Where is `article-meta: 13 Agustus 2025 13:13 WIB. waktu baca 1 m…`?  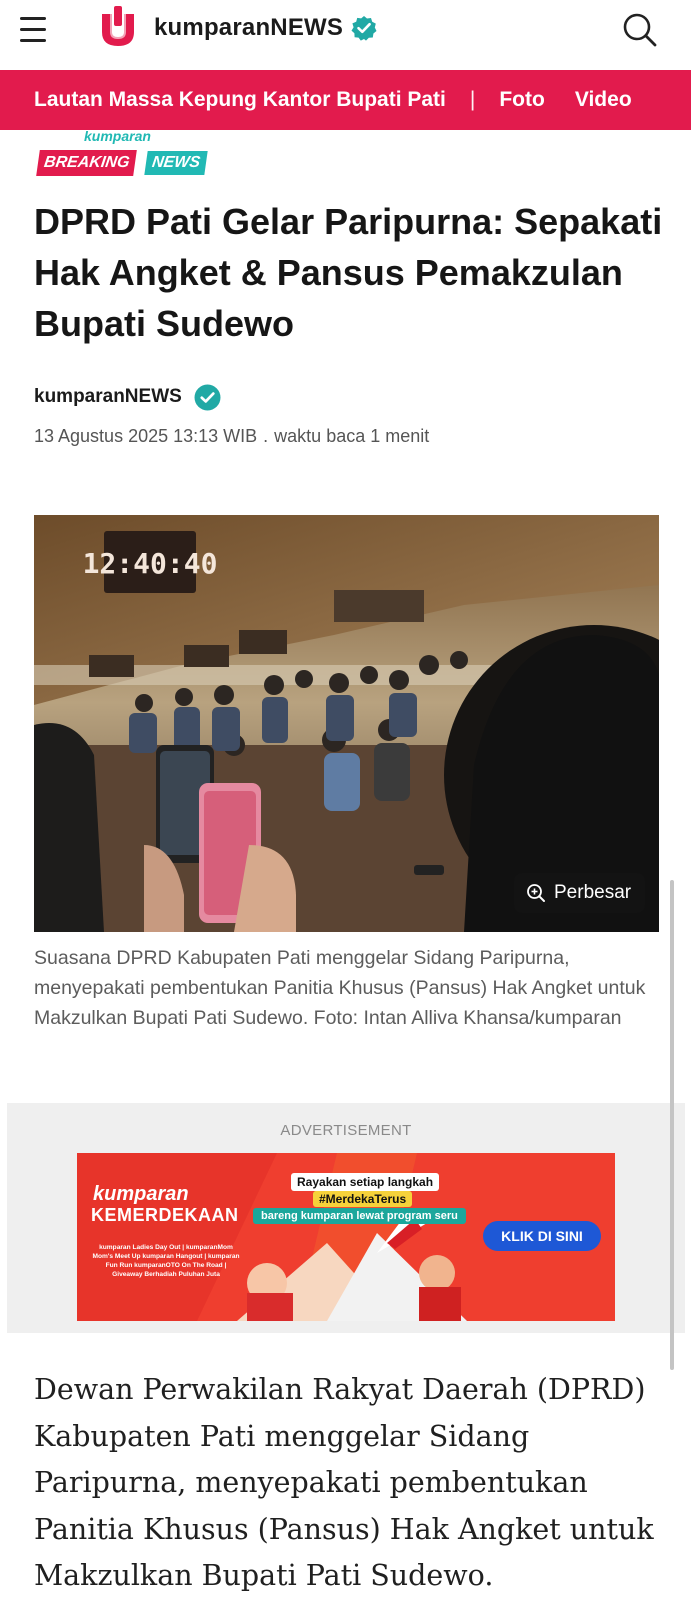 article-meta: 13 Agustus 2025 13:13 WIB. waktu baca 1 m… is located at coordinates (231, 436).